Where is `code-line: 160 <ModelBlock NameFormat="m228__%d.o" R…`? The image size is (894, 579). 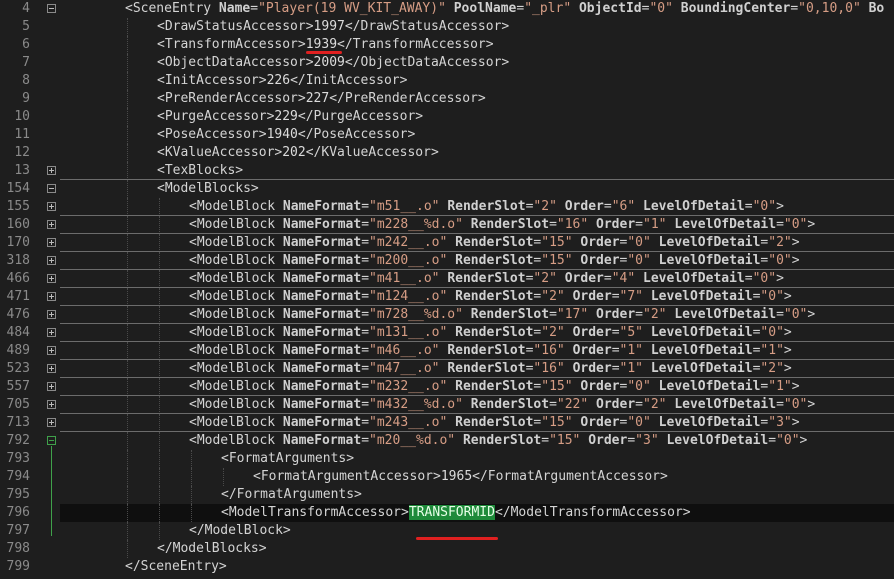
code-line: 160 <ModelBlock NameFormat="m228__%d.o" R… is located at coordinates (447, 225).